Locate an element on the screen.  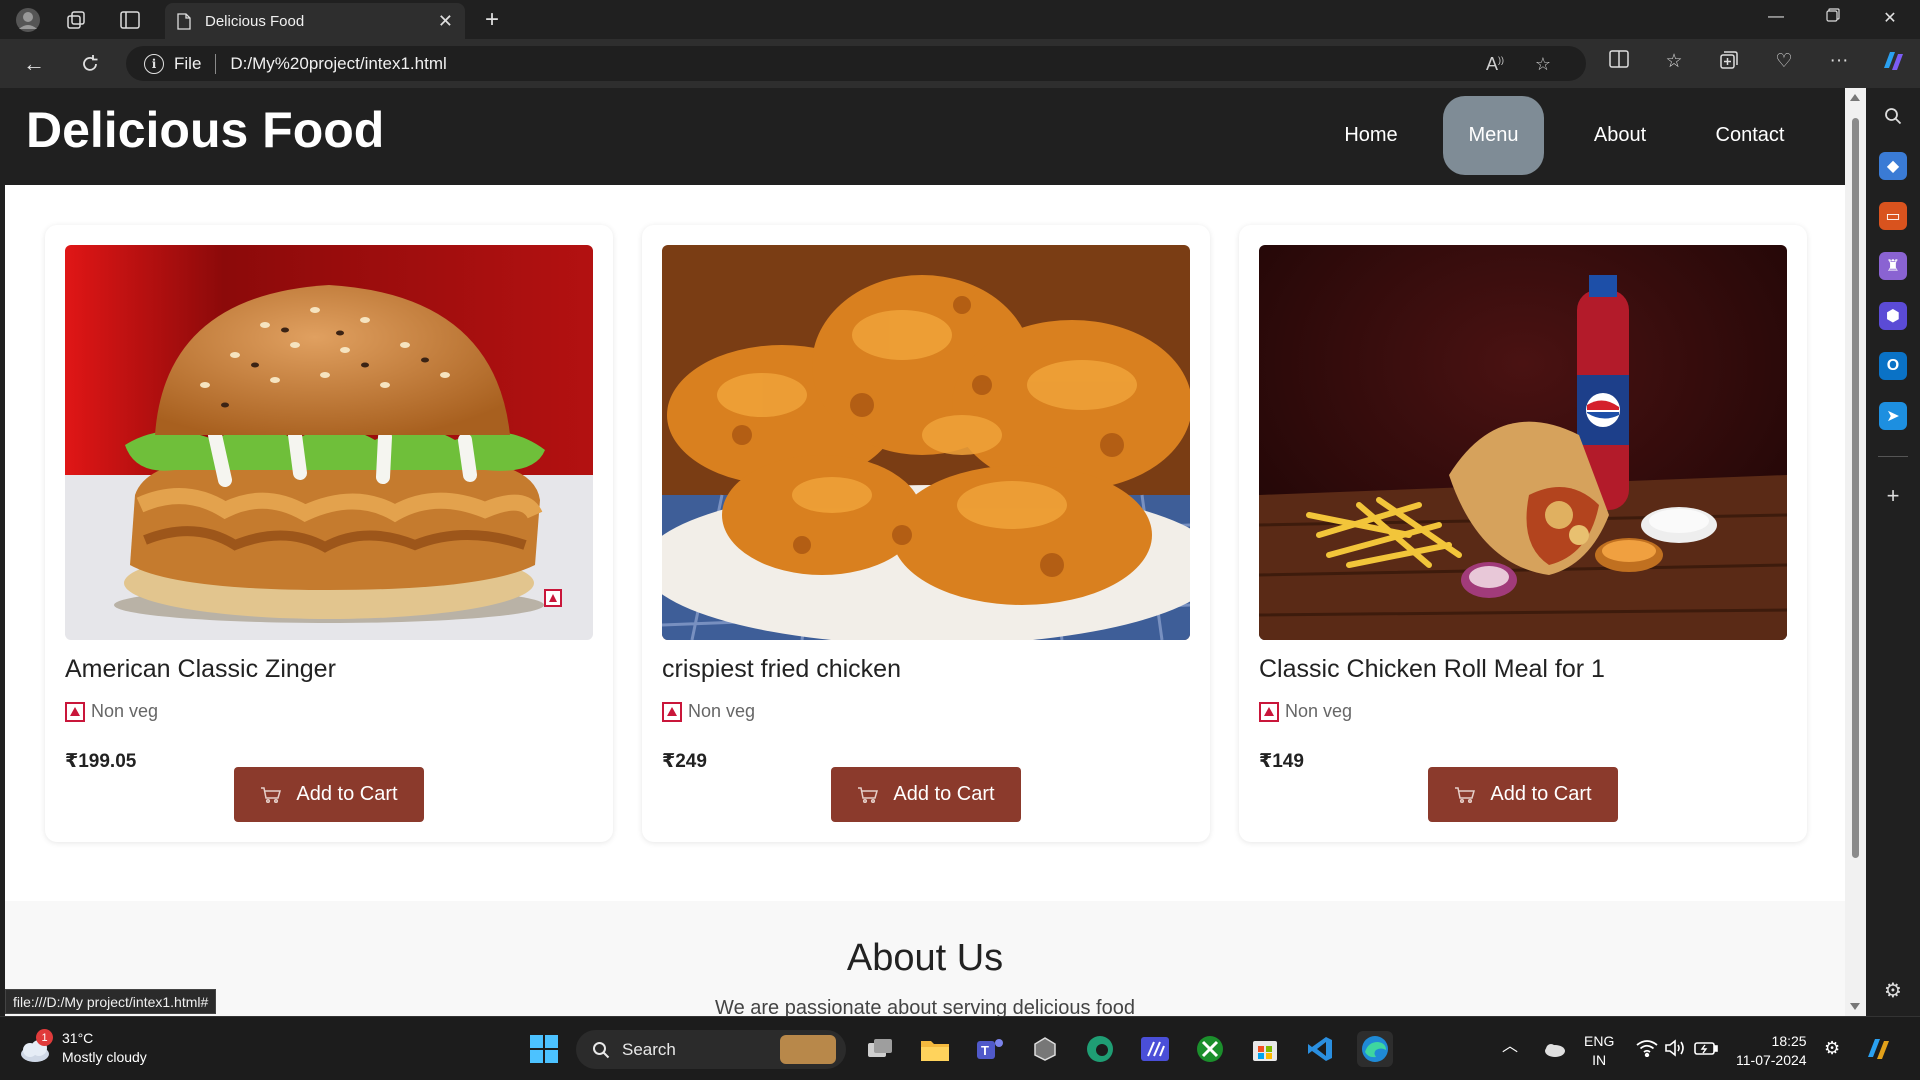
close-tab-icon: ✕ is located at coordinates (445, 21).